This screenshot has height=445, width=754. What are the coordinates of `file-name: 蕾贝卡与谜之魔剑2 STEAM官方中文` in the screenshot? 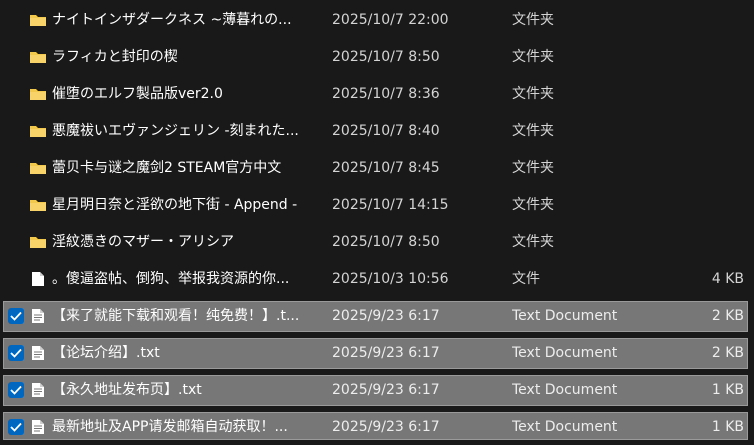 It's located at (167, 168).